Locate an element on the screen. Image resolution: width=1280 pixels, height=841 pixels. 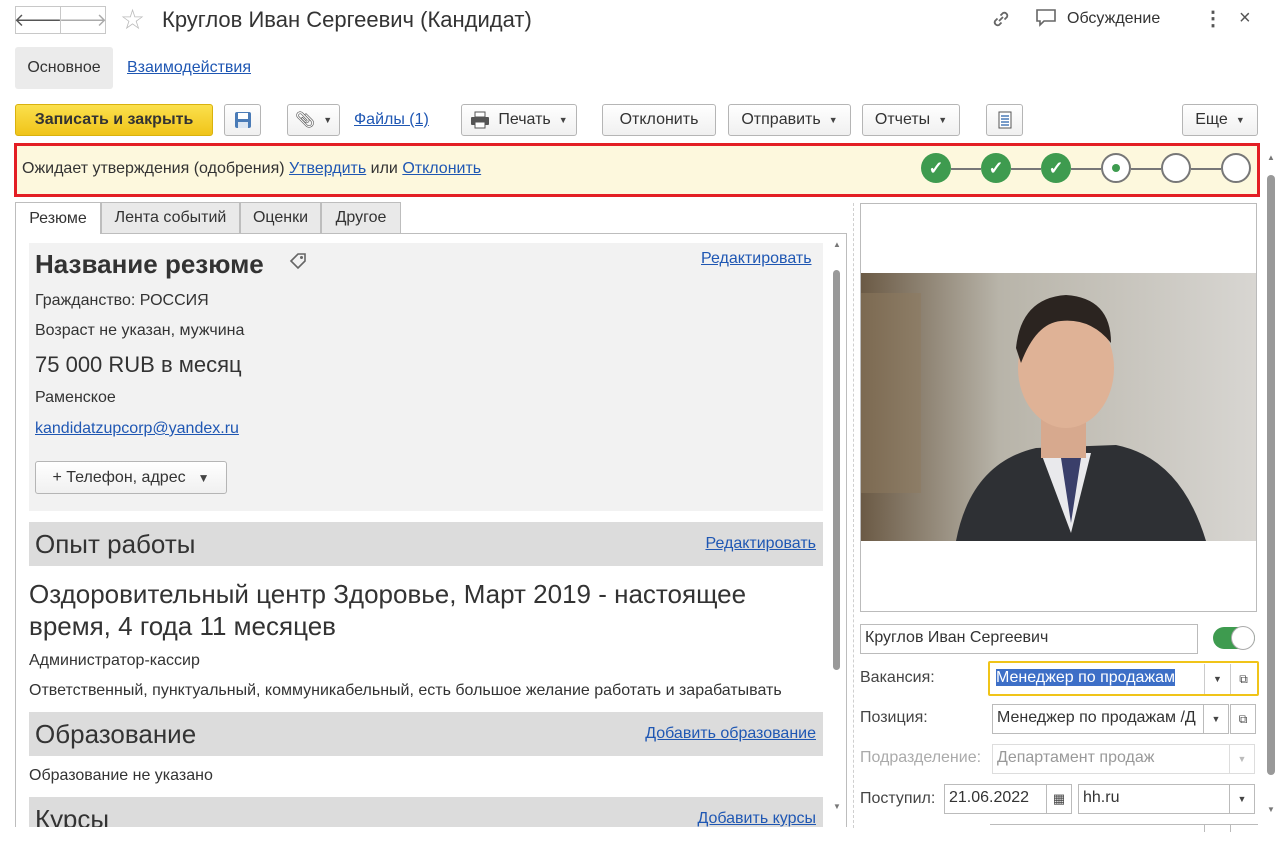
panel-divider is located at coordinates (853, 515).